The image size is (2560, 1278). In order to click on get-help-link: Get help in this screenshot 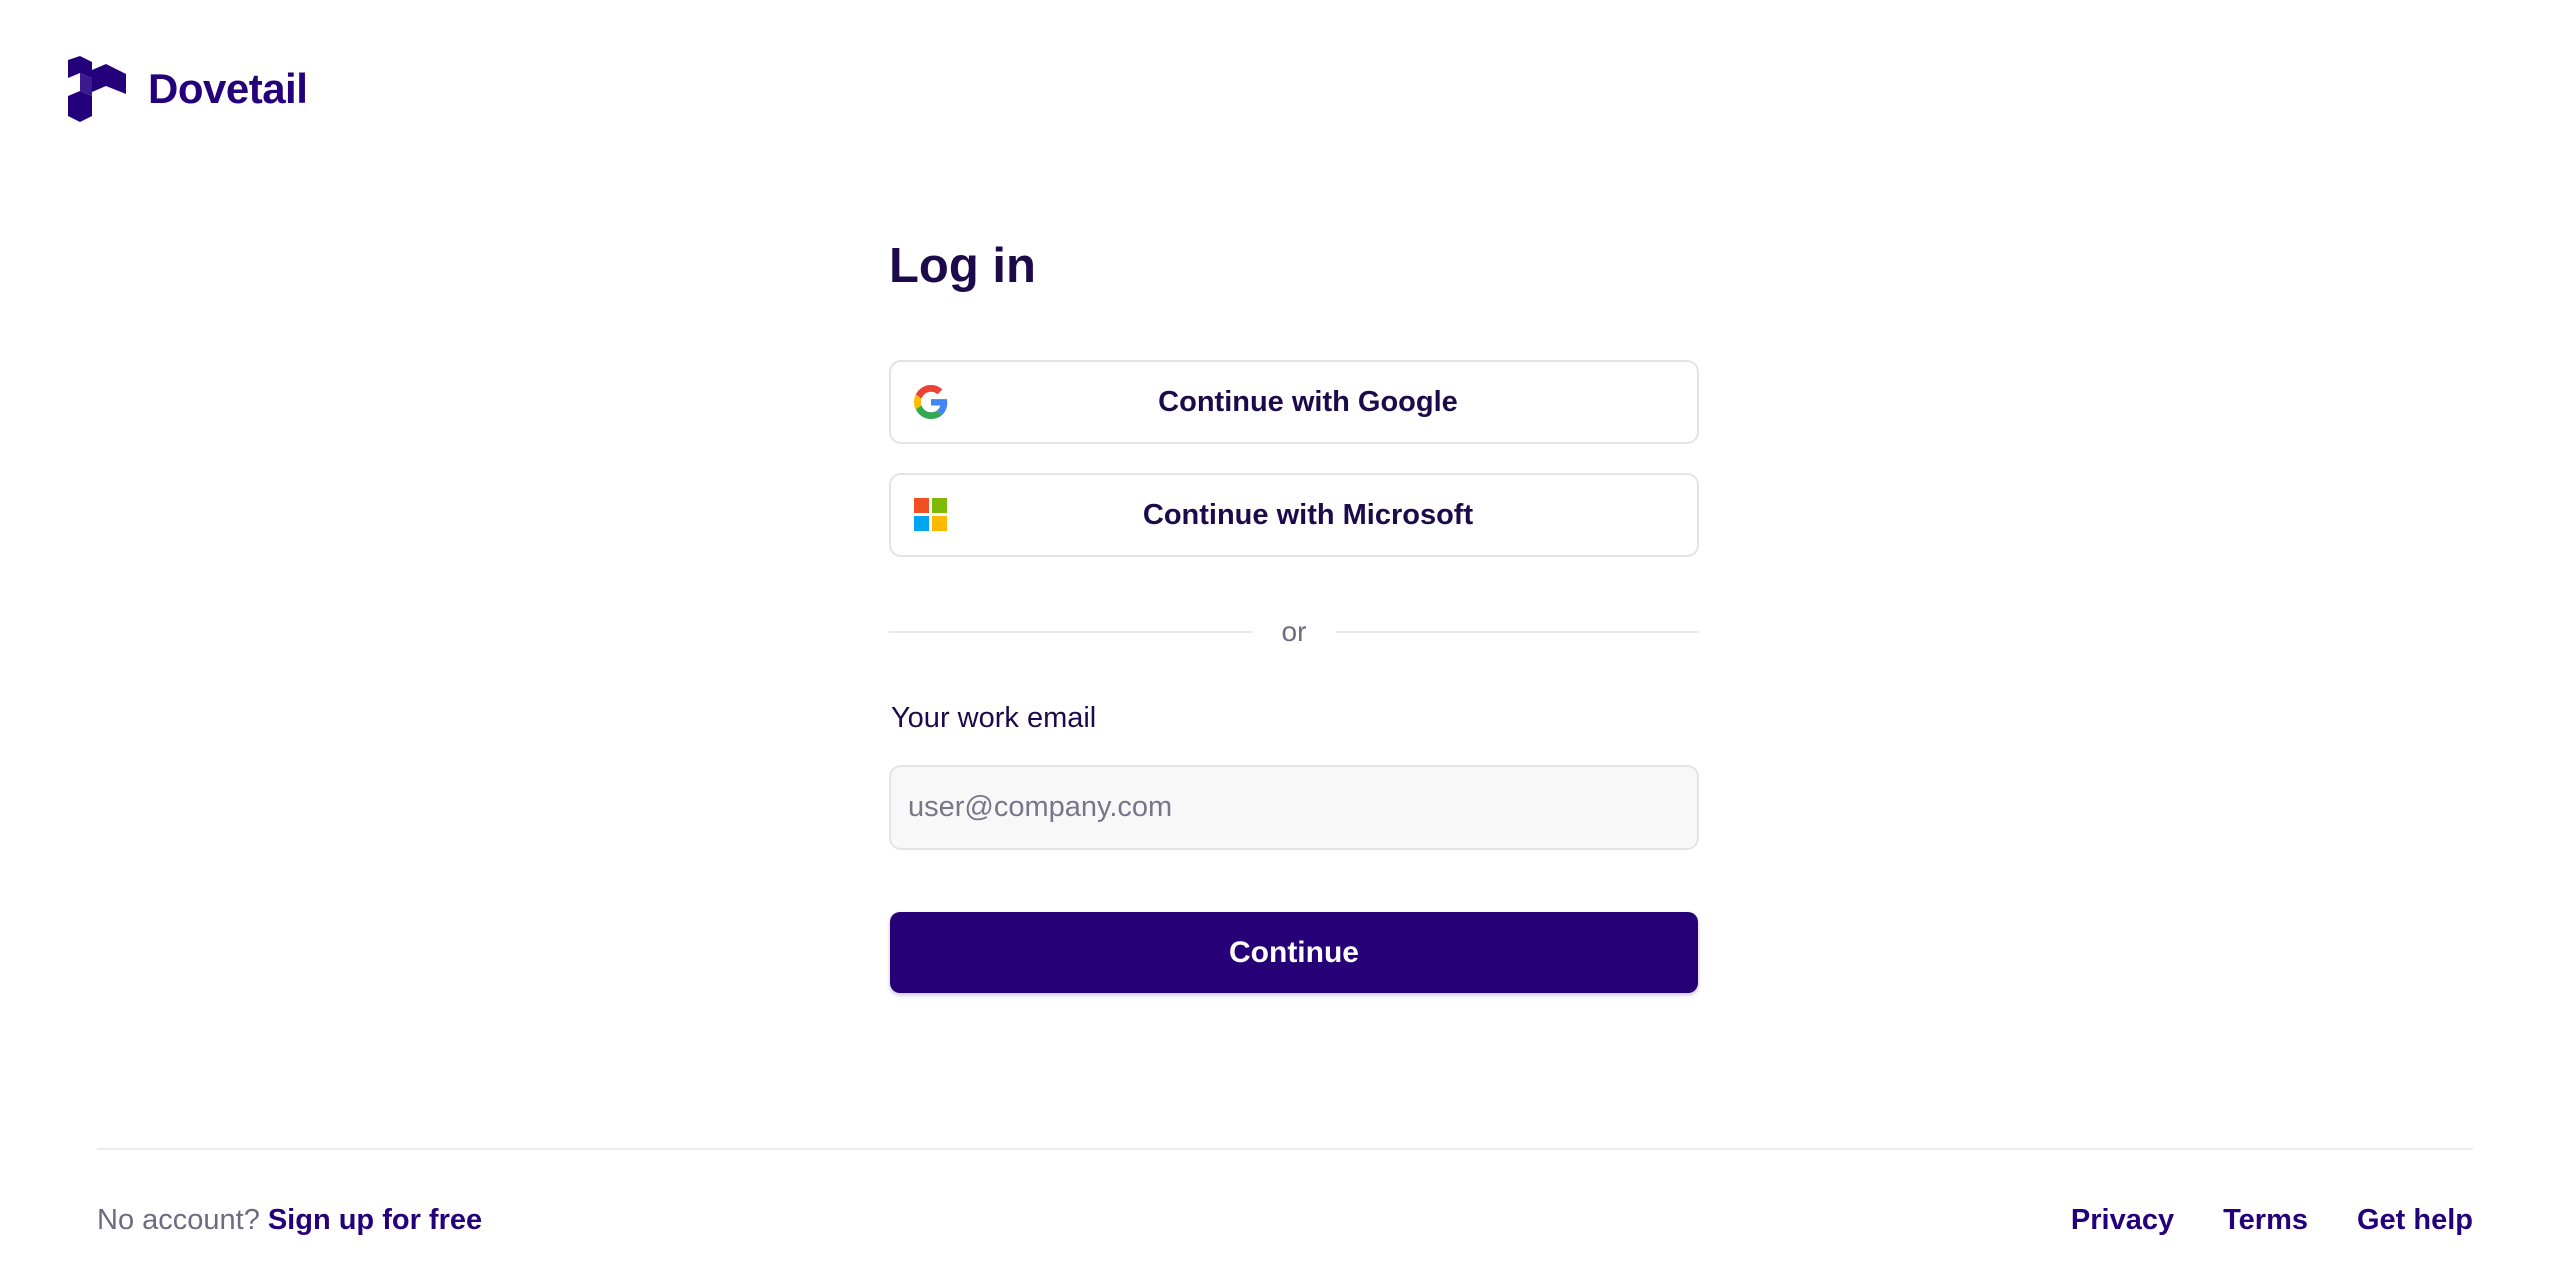, I will do `click(2415, 1220)`.